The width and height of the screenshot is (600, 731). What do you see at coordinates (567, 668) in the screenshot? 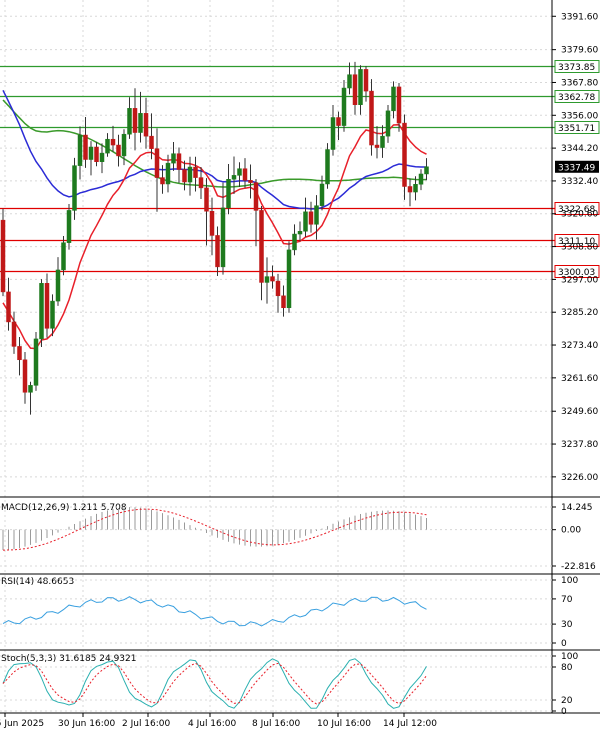
I see `axis-tick-label: 80` at bounding box center [567, 668].